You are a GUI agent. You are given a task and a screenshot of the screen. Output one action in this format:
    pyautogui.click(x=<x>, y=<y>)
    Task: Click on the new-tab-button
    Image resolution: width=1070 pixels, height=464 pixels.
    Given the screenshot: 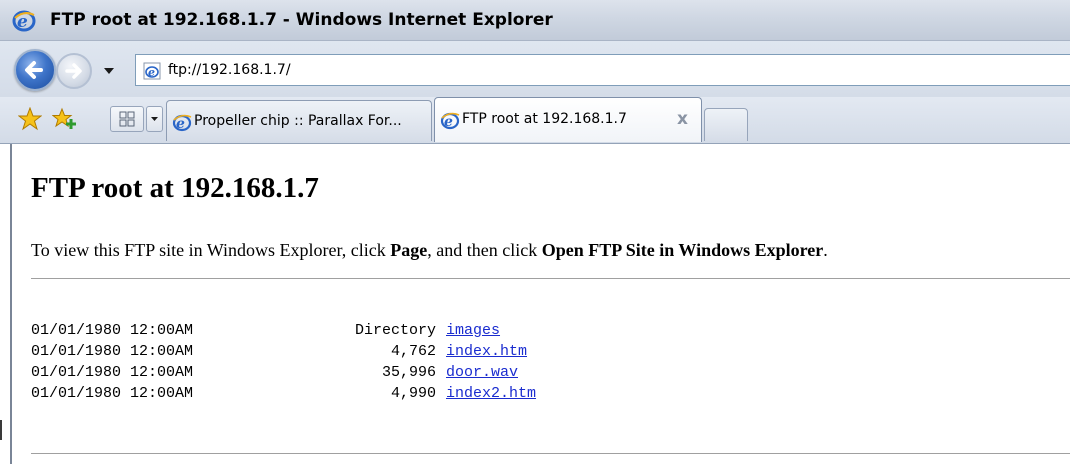 What is the action you would take?
    pyautogui.click(x=726, y=124)
    